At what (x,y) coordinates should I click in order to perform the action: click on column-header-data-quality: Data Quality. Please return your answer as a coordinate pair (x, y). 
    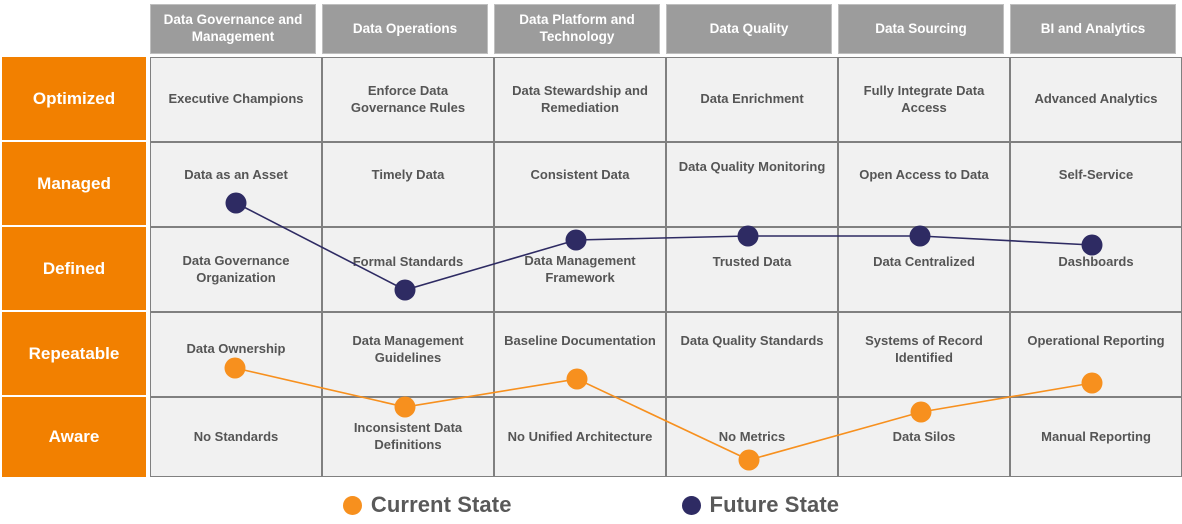
    Looking at the image, I should click on (749, 29).